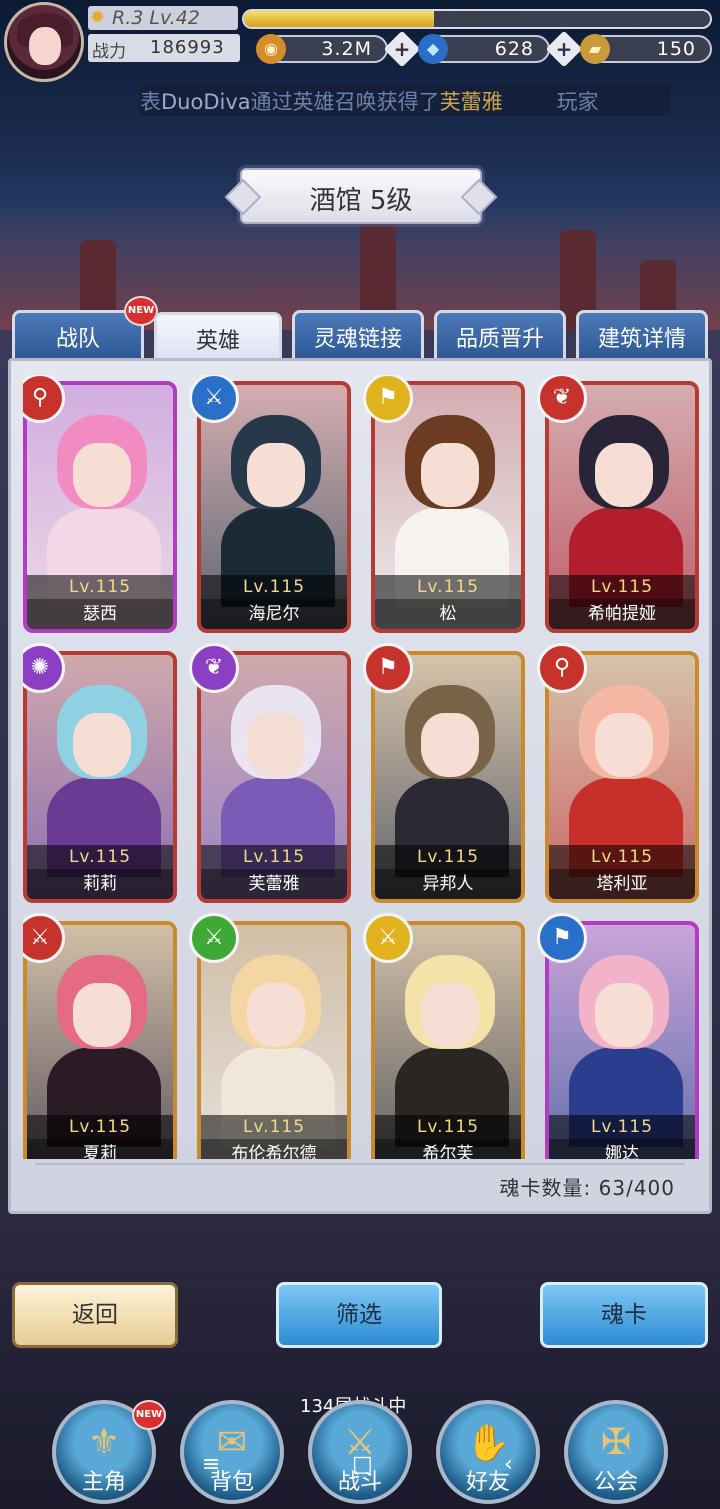 This screenshot has width=720, height=1509. I want to click on add-diamond-button: +, so click(564, 49).